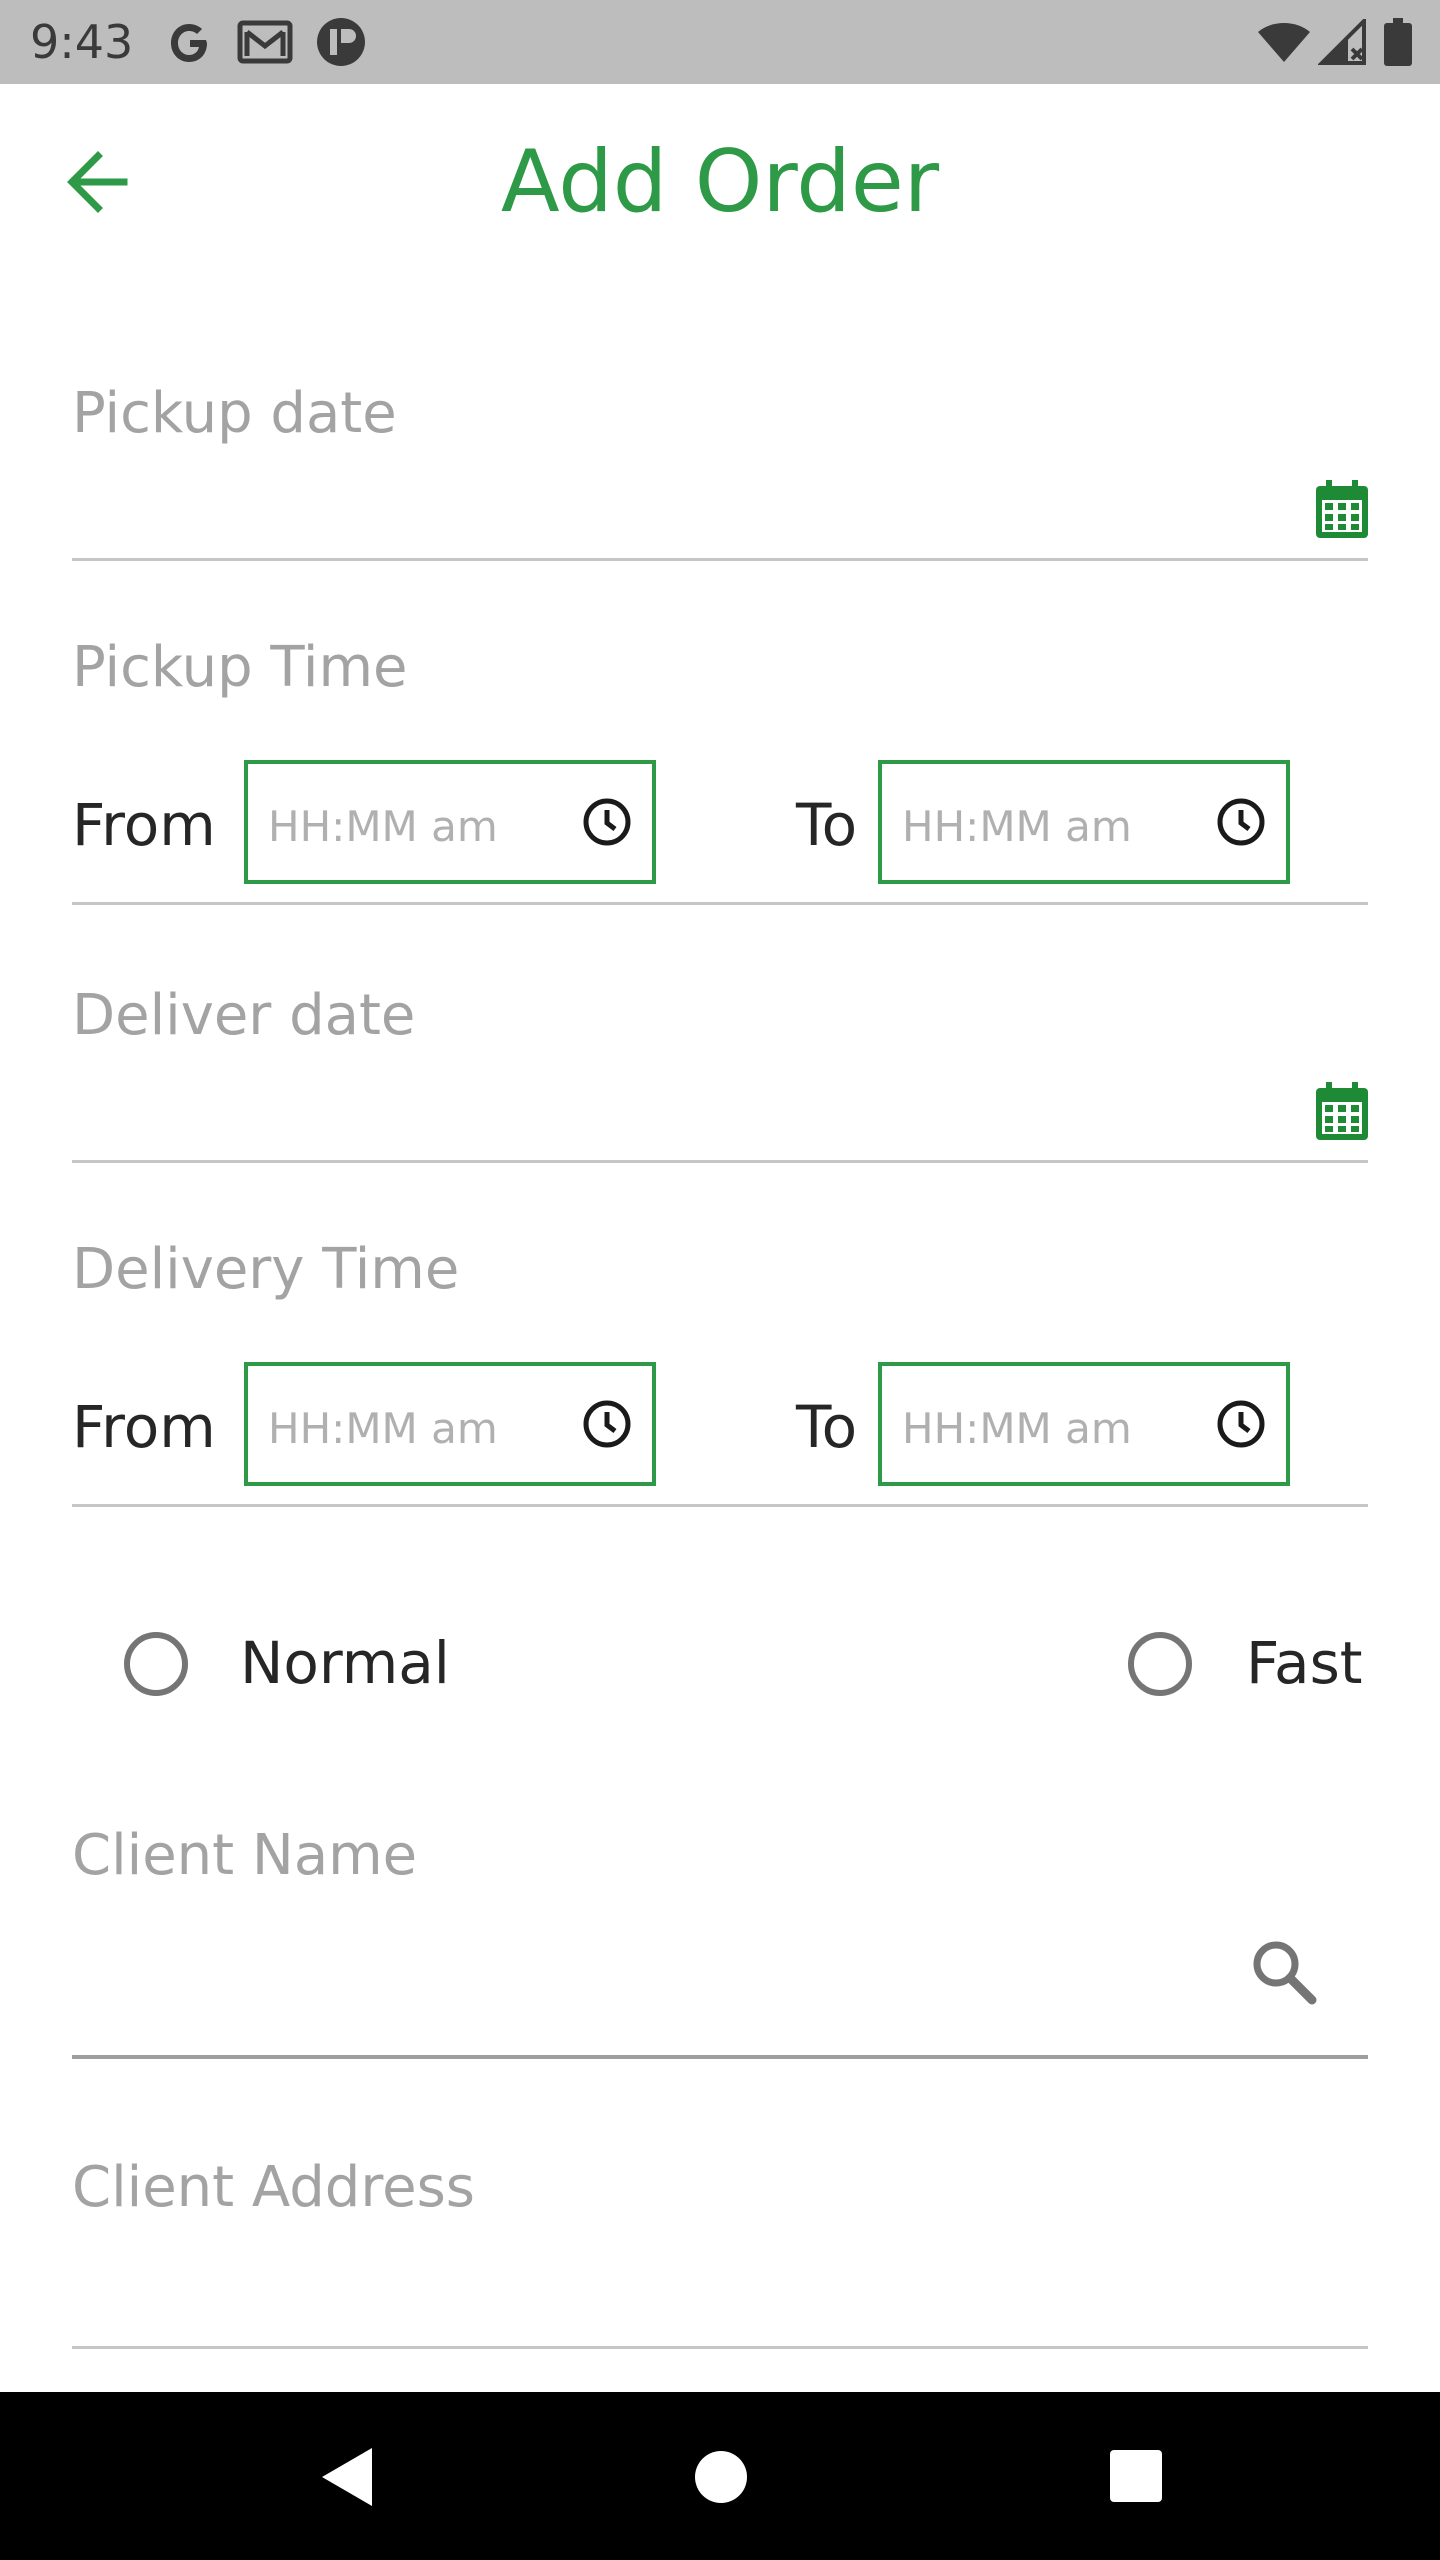 Image resolution: width=1440 pixels, height=2560 pixels. I want to click on pickup-to-time-input: HH:MM am, so click(1084, 822).